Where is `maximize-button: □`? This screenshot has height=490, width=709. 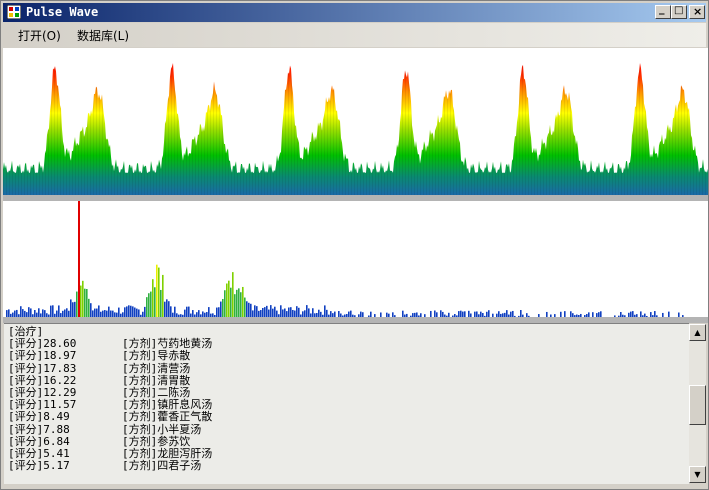
maximize-button: □ is located at coordinates (679, 12).